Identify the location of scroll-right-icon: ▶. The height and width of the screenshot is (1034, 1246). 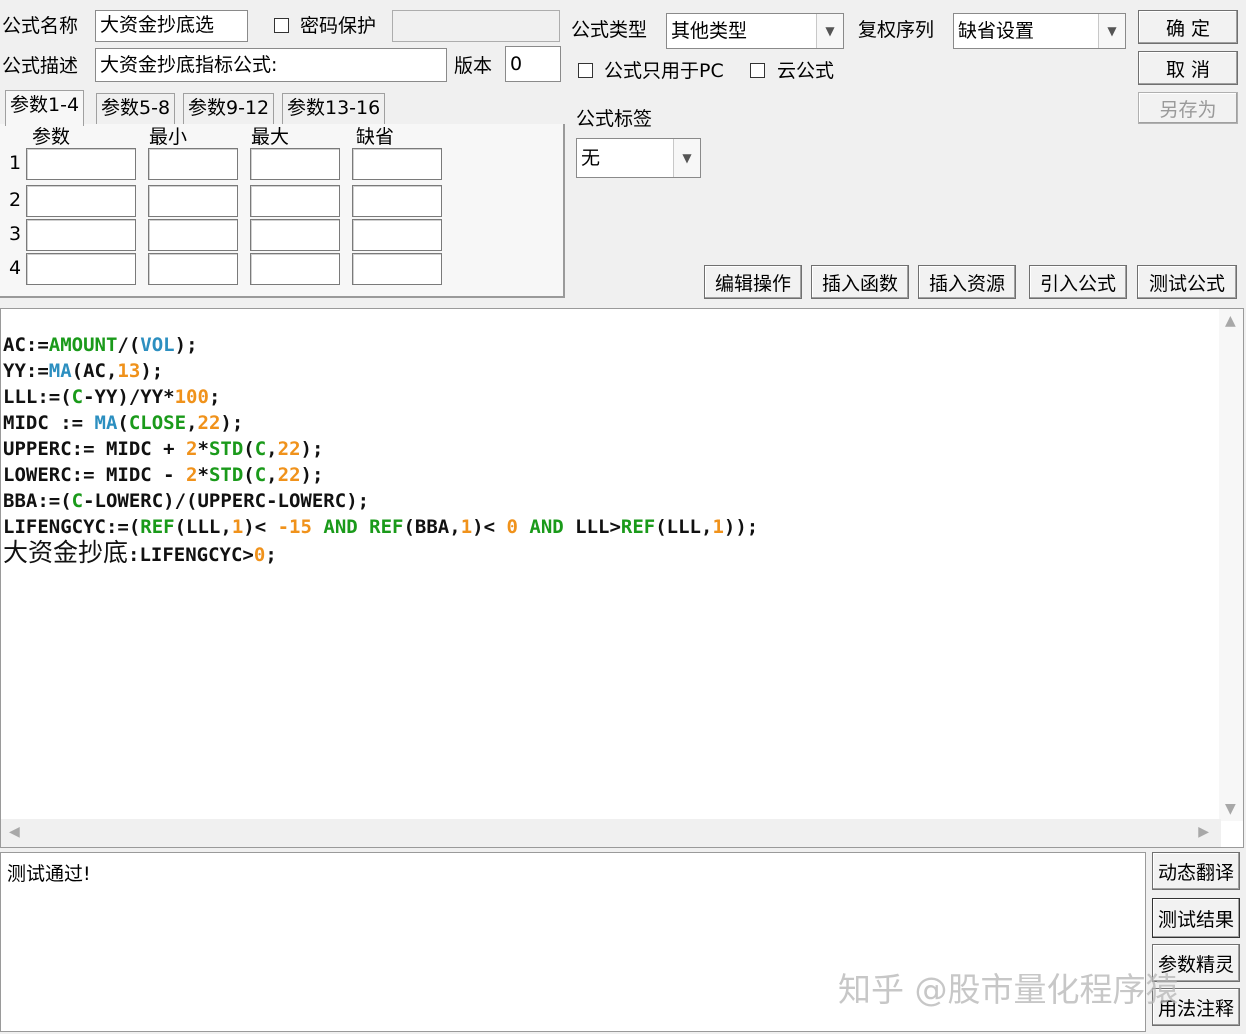
(1203, 832).